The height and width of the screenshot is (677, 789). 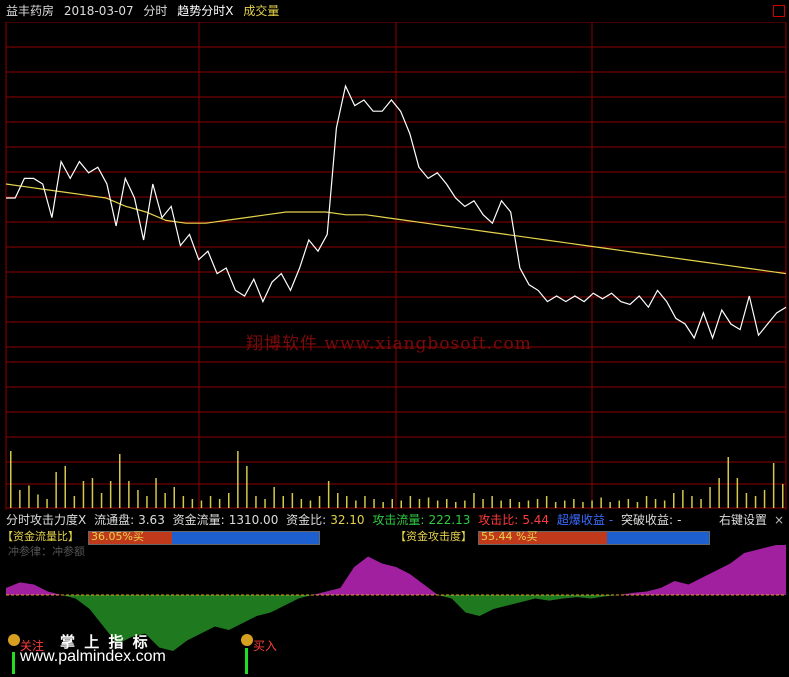 I want to click on close-icon: ×, so click(x=779, y=520).